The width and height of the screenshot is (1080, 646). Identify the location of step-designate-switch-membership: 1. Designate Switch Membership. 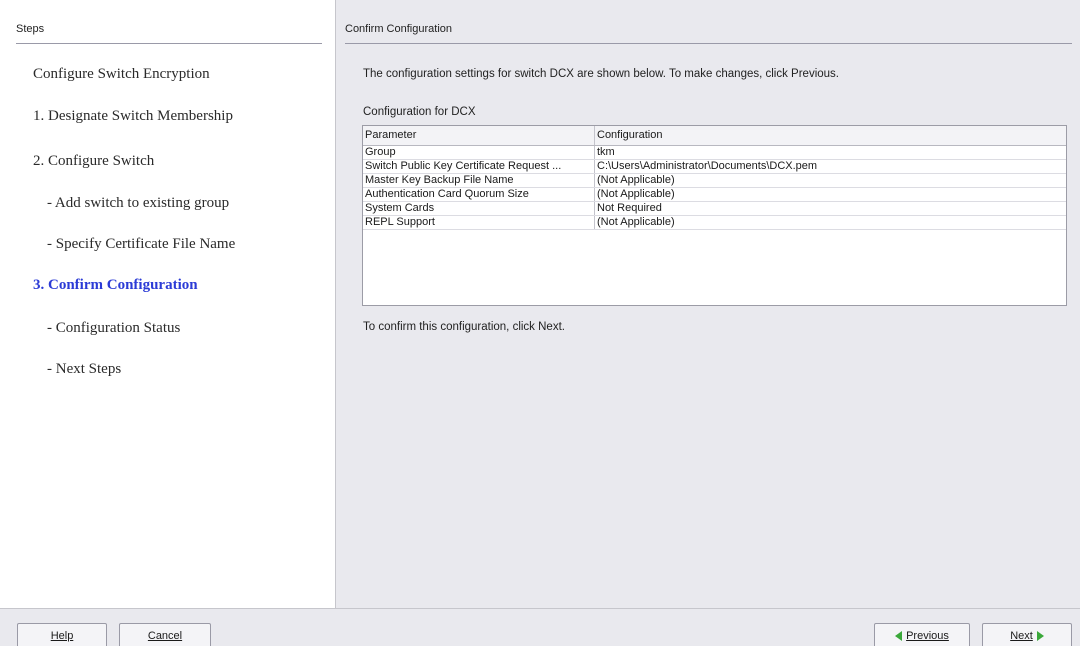
(133, 116).